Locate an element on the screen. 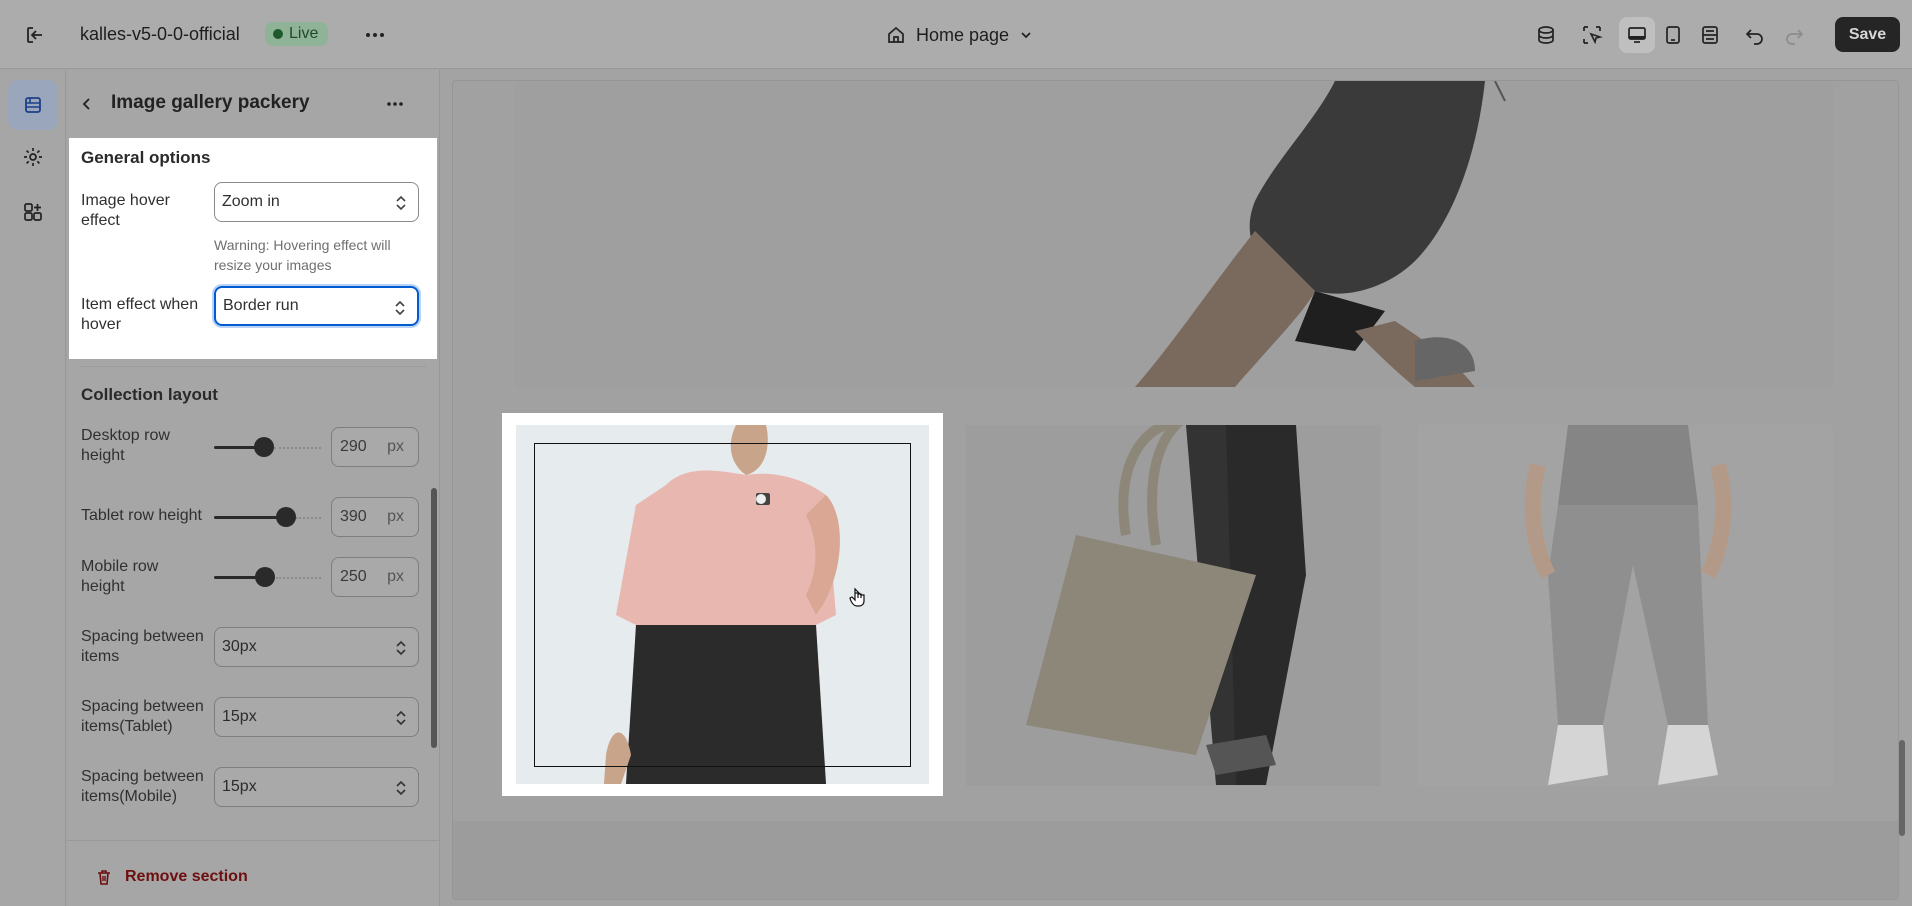 The height and width of the screenshot is (906, 1912). panel-header: Image gallery packery is located at coordinates (253, 102).